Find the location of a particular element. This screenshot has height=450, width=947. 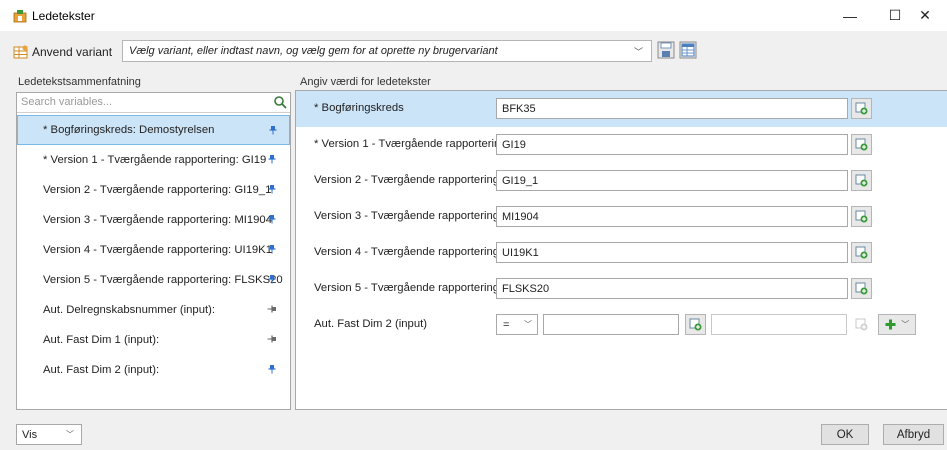

list-item: * Bogføringskreds: Demostyrelsen is located at coordinates (153, 130).